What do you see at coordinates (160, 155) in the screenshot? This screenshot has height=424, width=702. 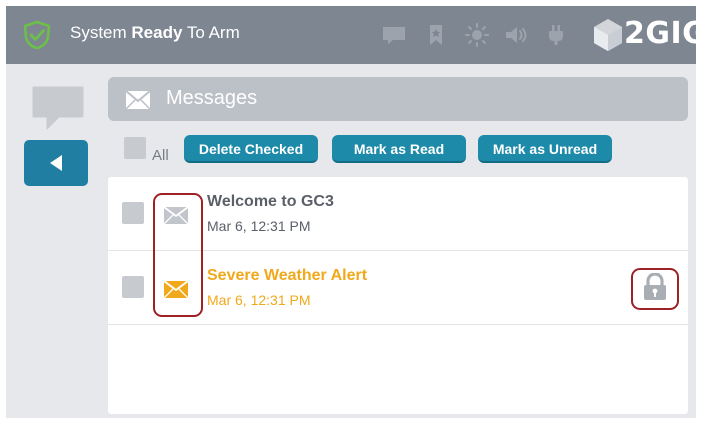 I see `select-all-label: All` at bounding box center [160, 155].